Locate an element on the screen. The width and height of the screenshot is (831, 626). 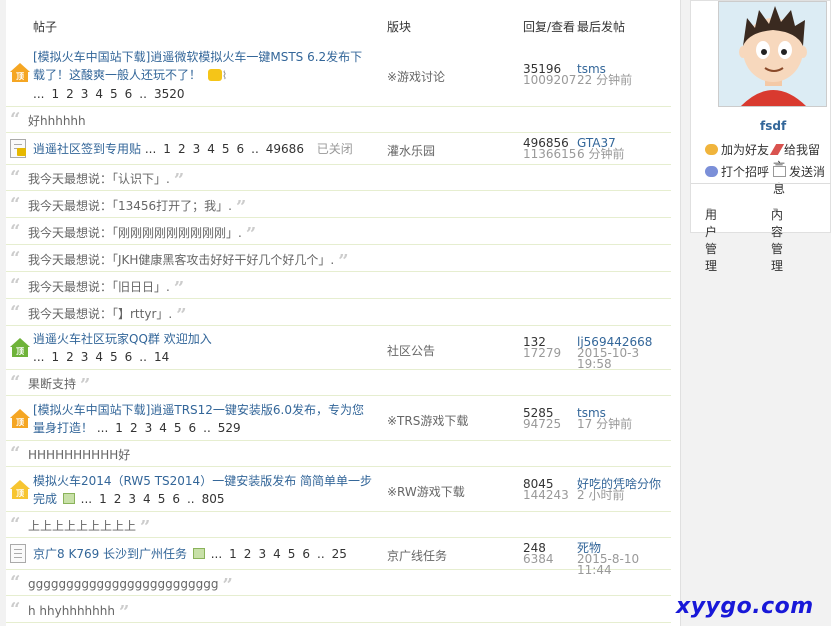
view-count: 94725 is located at coordinates (542, 424).